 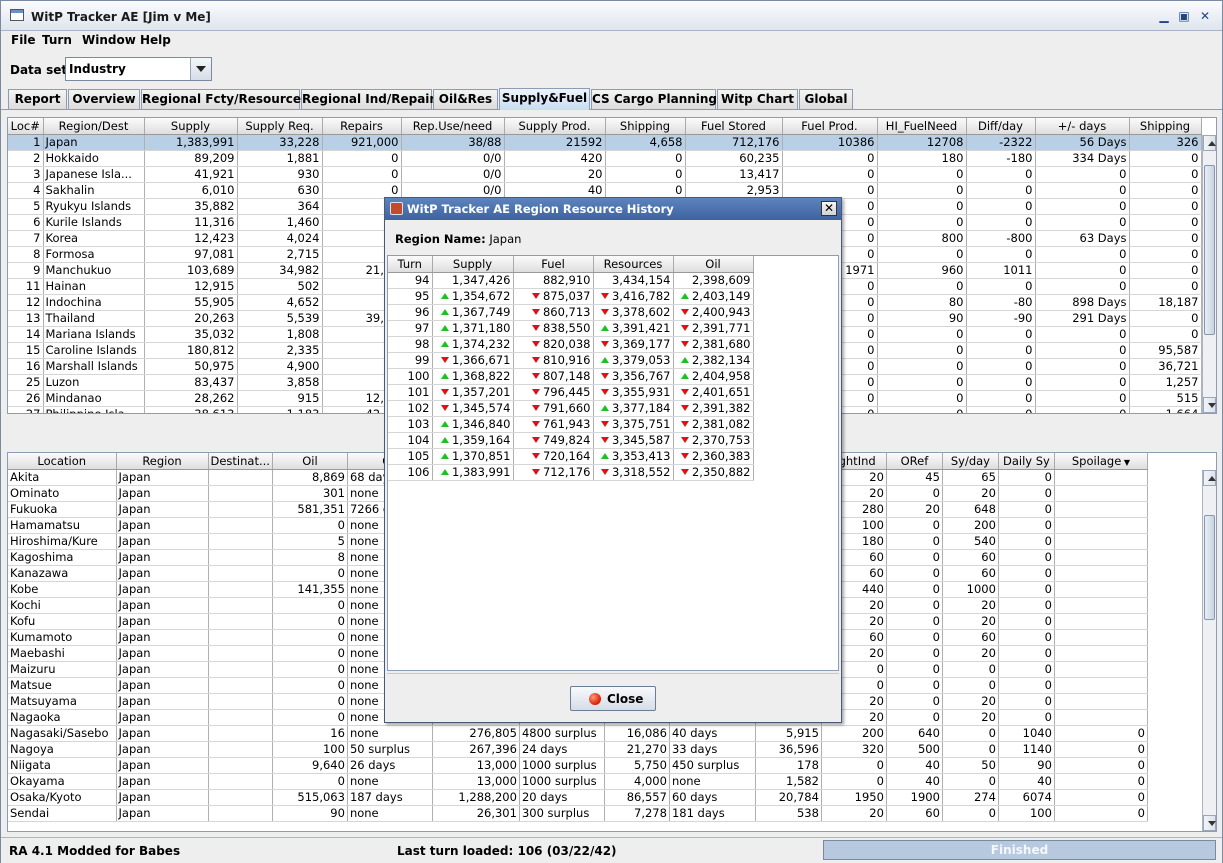 I want to click on column-header: Loc#, so click(x=26, y=126).